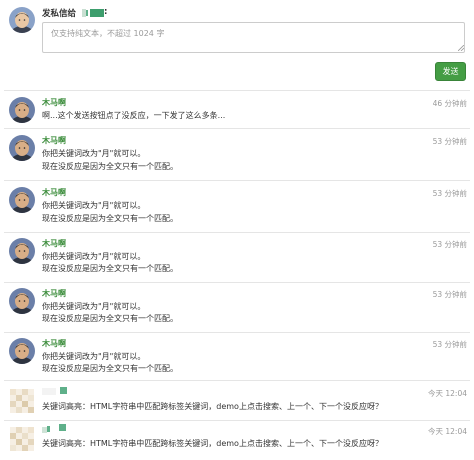 The image size is (474, 460). Describe the element at coordinates (449, 103) in the screenshot. I see `message-time: 46 分钟前` at that location.